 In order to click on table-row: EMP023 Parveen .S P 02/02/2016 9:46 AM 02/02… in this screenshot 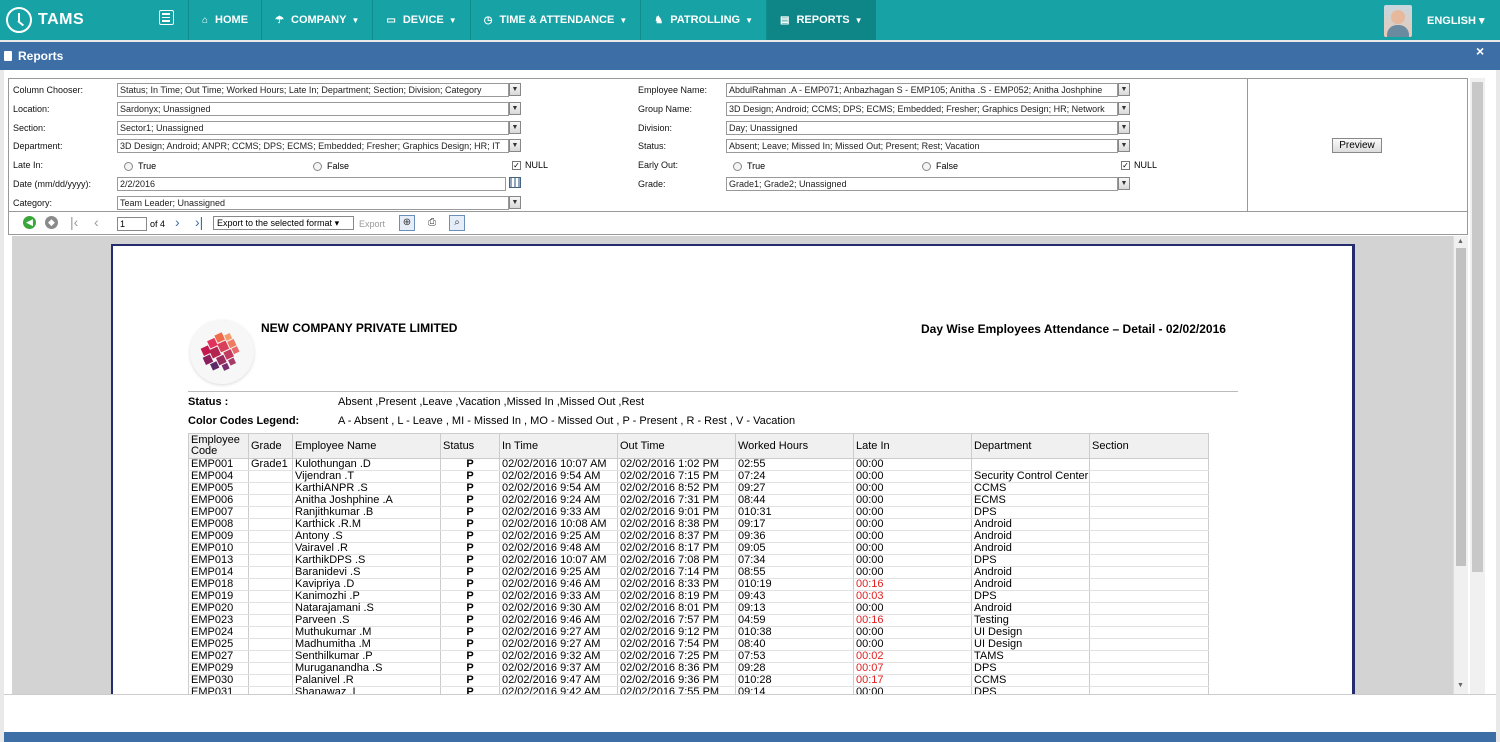, I will do `click(698, 620)`.